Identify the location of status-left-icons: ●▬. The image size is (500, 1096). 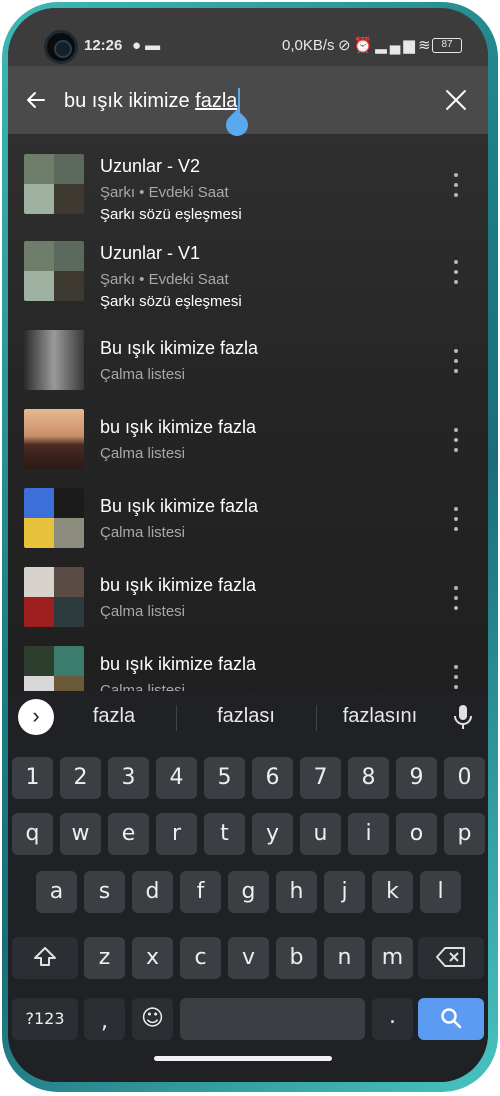
(148, 45).